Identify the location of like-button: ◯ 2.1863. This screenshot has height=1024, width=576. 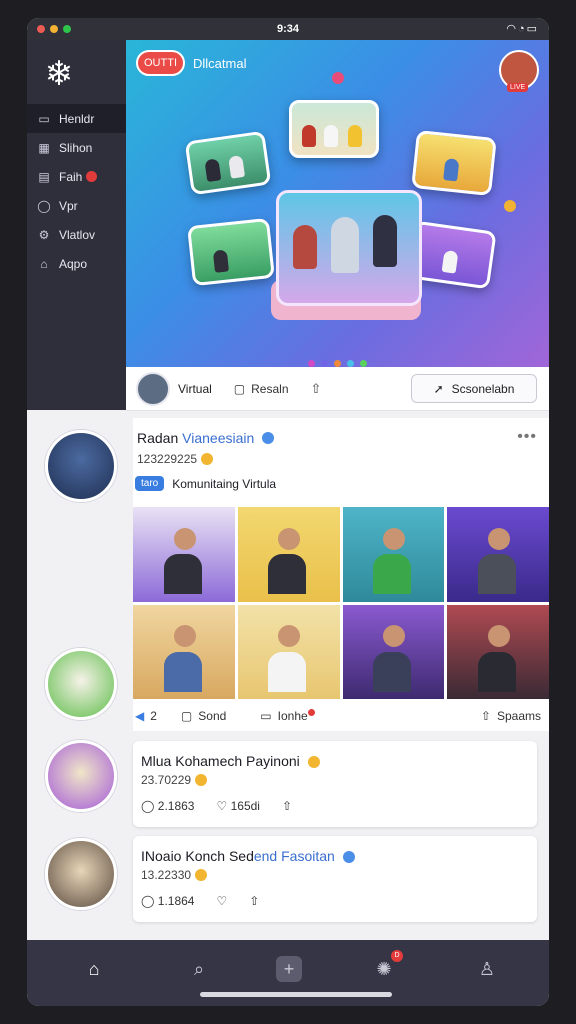
(167, 806).